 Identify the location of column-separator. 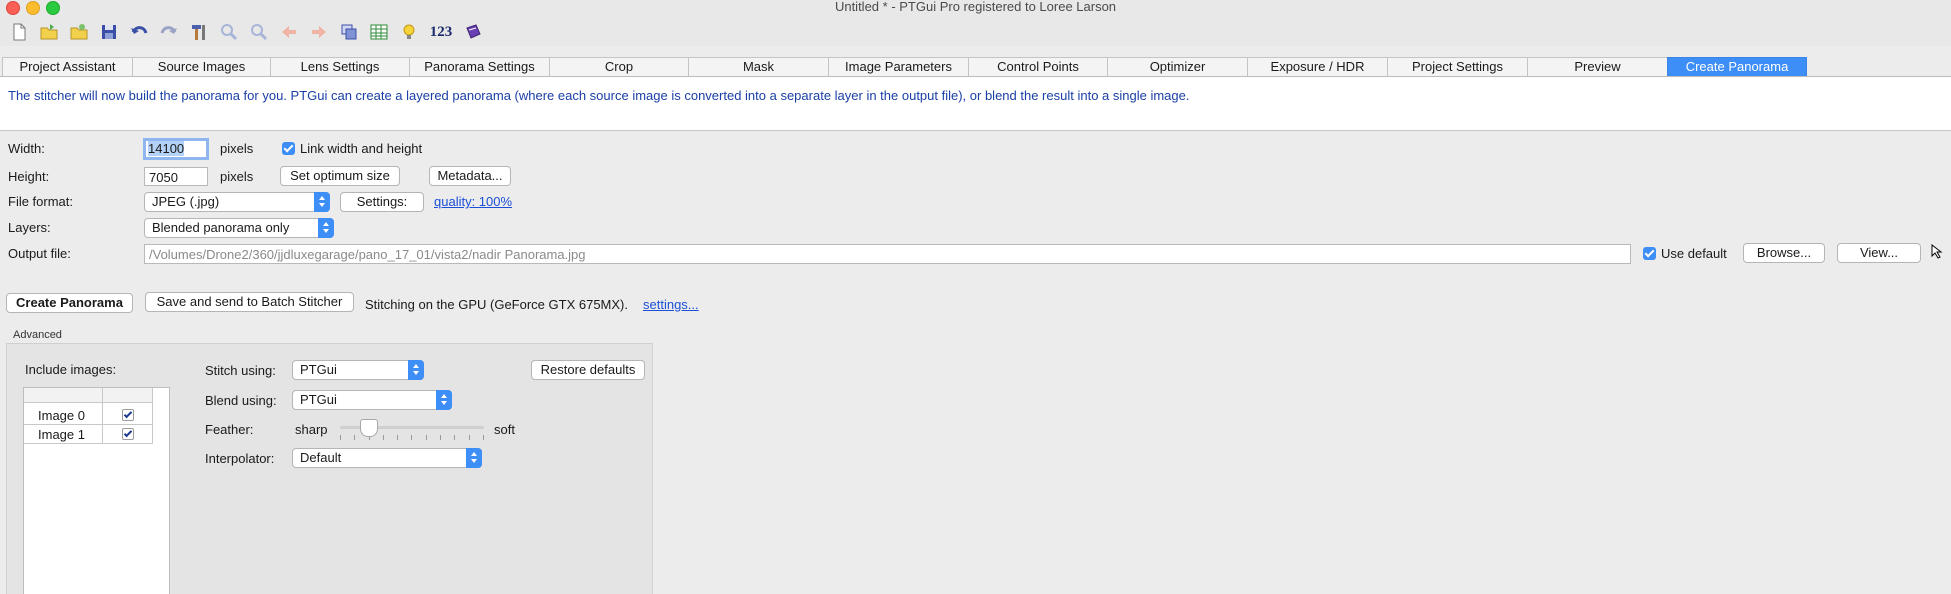
(152, 416).